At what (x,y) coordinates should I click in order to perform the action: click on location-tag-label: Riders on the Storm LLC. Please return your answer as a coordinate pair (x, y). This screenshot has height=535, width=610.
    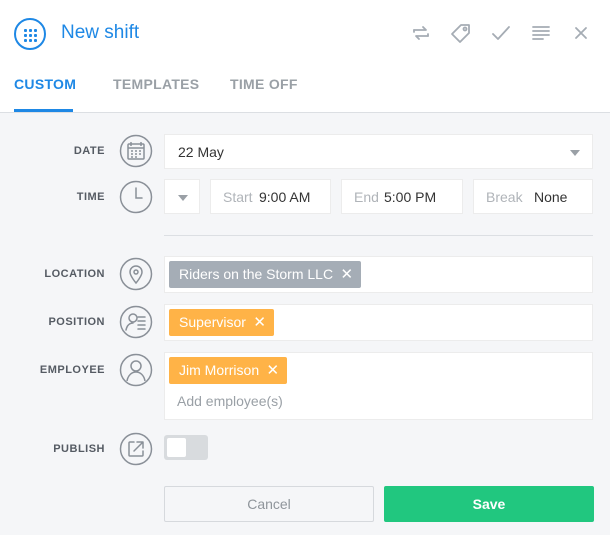
    Looking at the image, I should click on (256, 274).